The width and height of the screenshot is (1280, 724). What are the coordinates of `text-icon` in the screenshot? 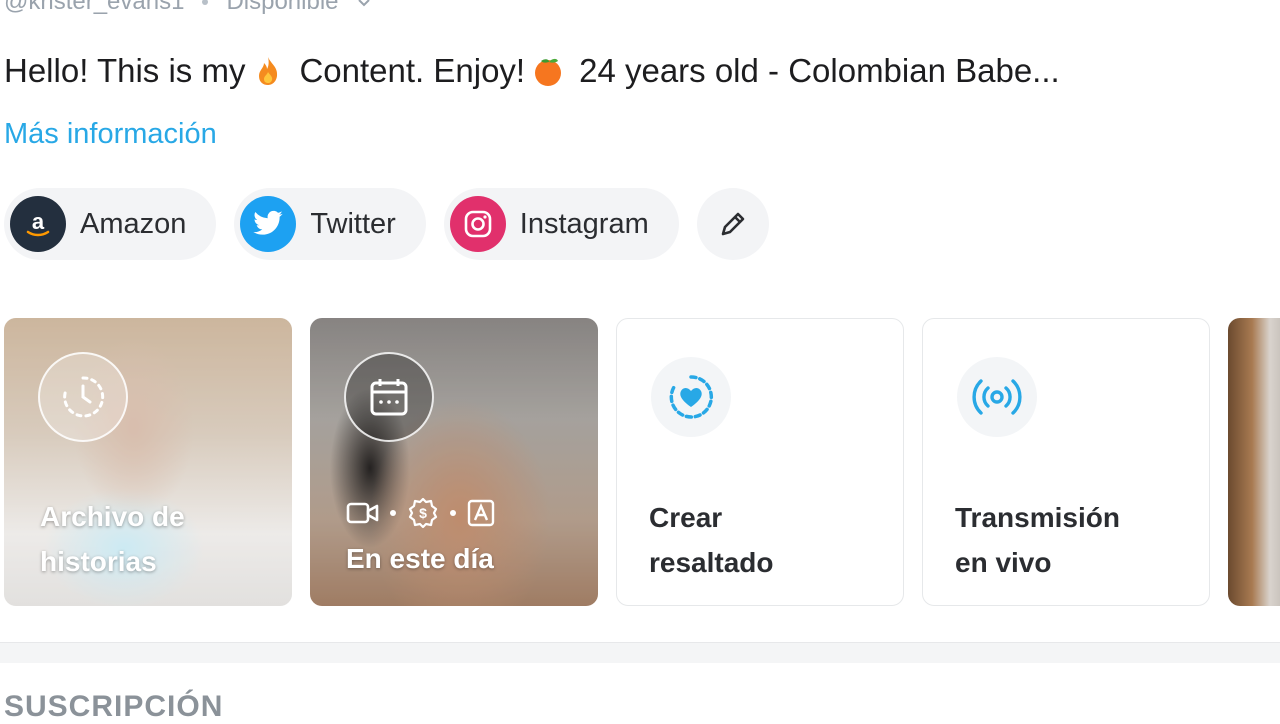 It's located at (481, 513).